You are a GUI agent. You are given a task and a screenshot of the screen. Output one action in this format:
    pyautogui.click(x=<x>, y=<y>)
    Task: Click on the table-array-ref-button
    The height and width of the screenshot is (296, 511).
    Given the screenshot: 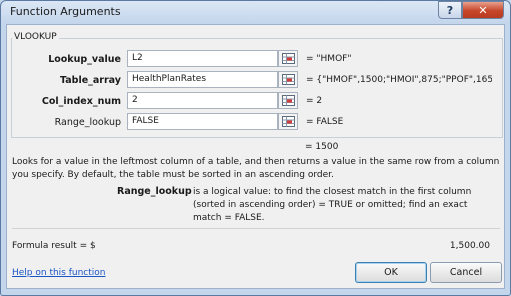 What is the action you would take?
    pyautogui.click(x=288, y=79)
    